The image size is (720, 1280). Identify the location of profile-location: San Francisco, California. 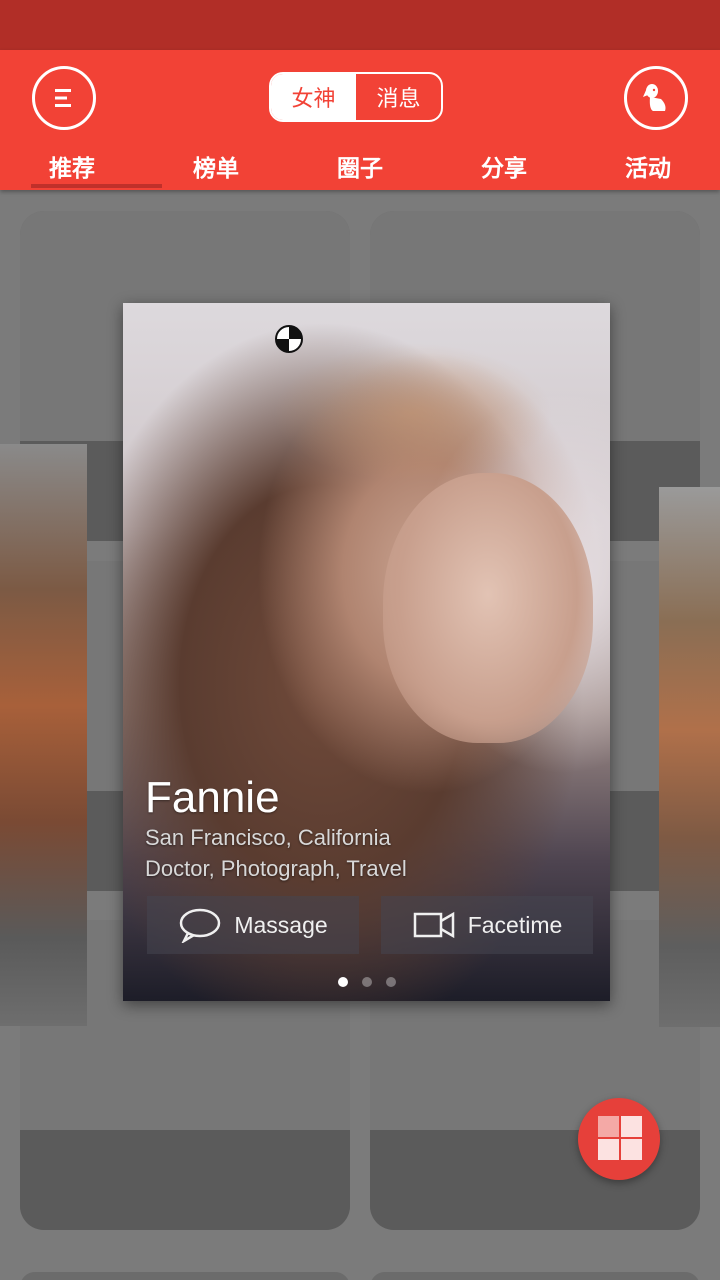
(268, 837).